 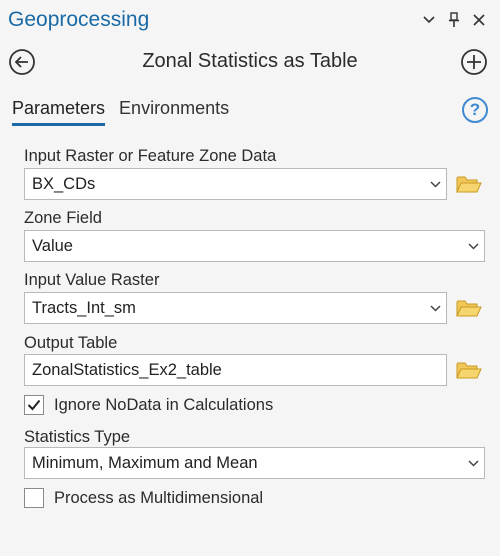 What do you see at coordinates (79, 19) in the screenshot?
I see `pane-title: Geoprocessing` at bounding box center [79, 19].